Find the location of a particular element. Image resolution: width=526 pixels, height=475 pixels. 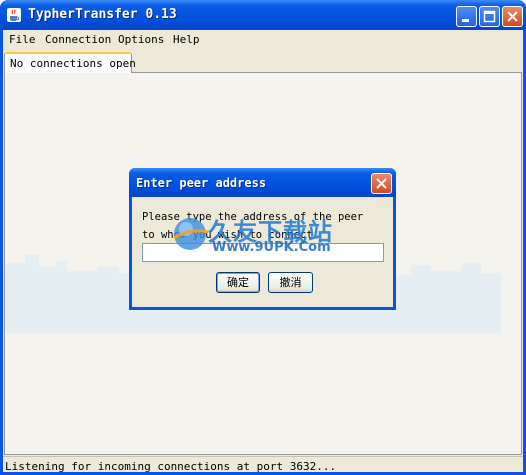

prompt-line-2: to whom you wish to connect is located at coordinates (227, 235).